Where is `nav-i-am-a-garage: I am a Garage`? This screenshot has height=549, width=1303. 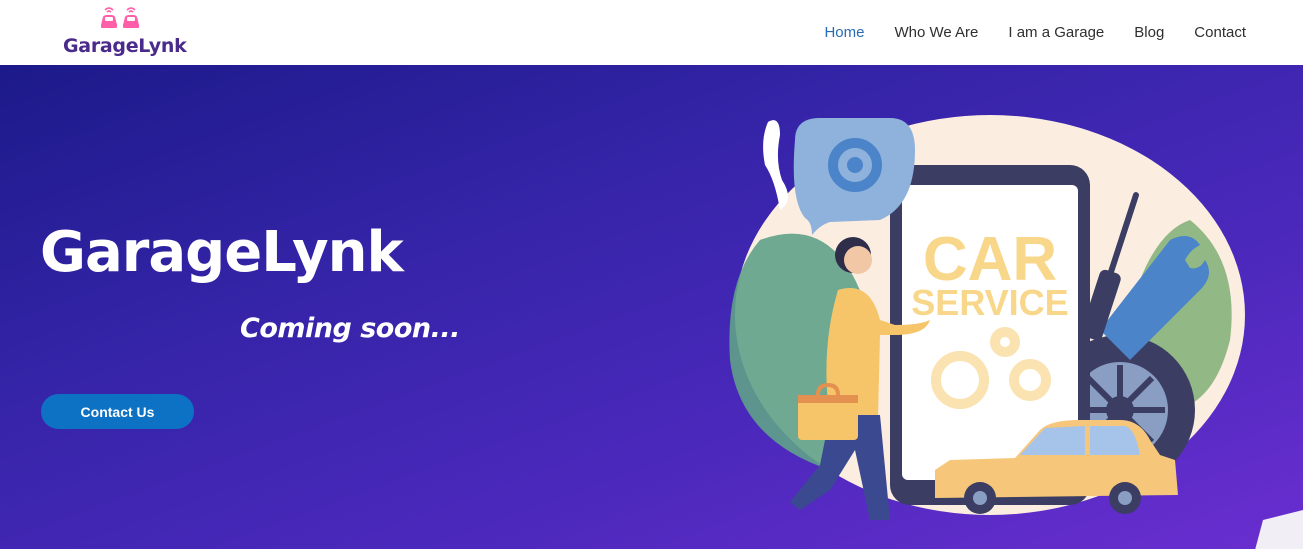 nav-i-am-a-garage: I am a Garage is located at coordinates (1056, 32).